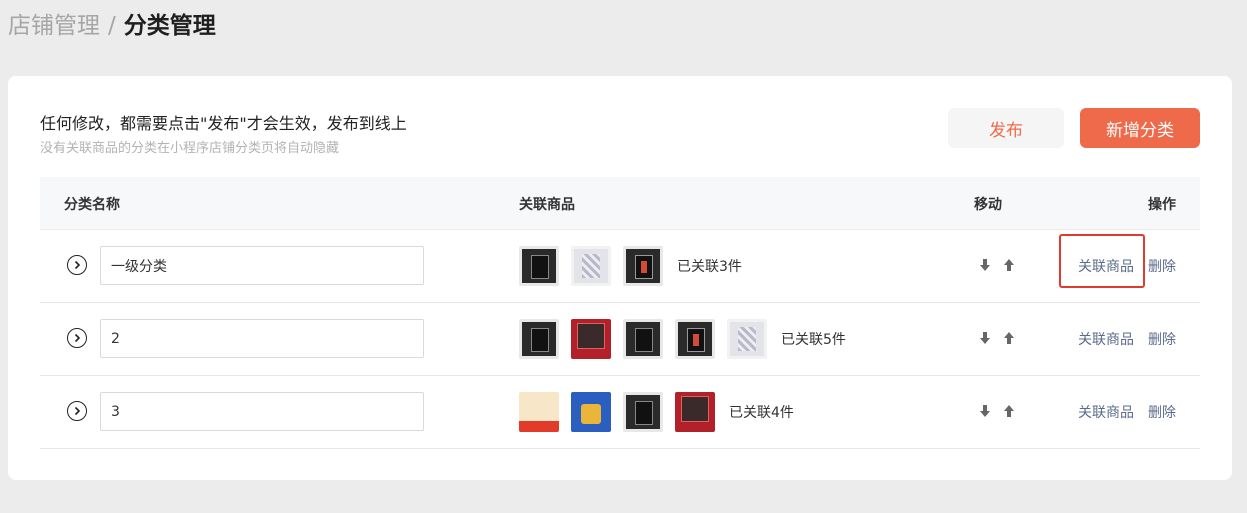 The width and height of the screenshot is (1247, 513). Describe the element at coordinates (988, 205) in the screenshot. I see `header-move: 移动` at that location.